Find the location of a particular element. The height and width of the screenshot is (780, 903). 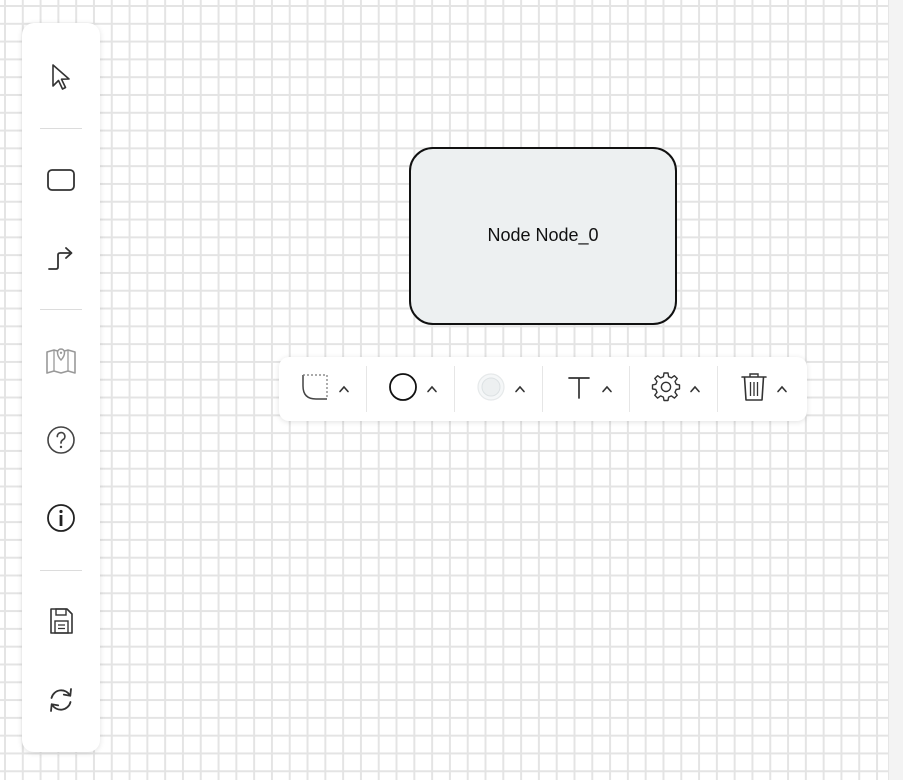

corner-radius-icon is located at coordinates (315, 389).